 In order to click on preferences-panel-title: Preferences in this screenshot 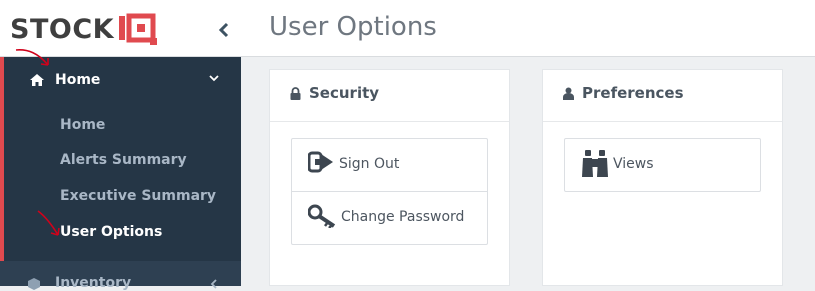, I will do `click(633, 93)`.